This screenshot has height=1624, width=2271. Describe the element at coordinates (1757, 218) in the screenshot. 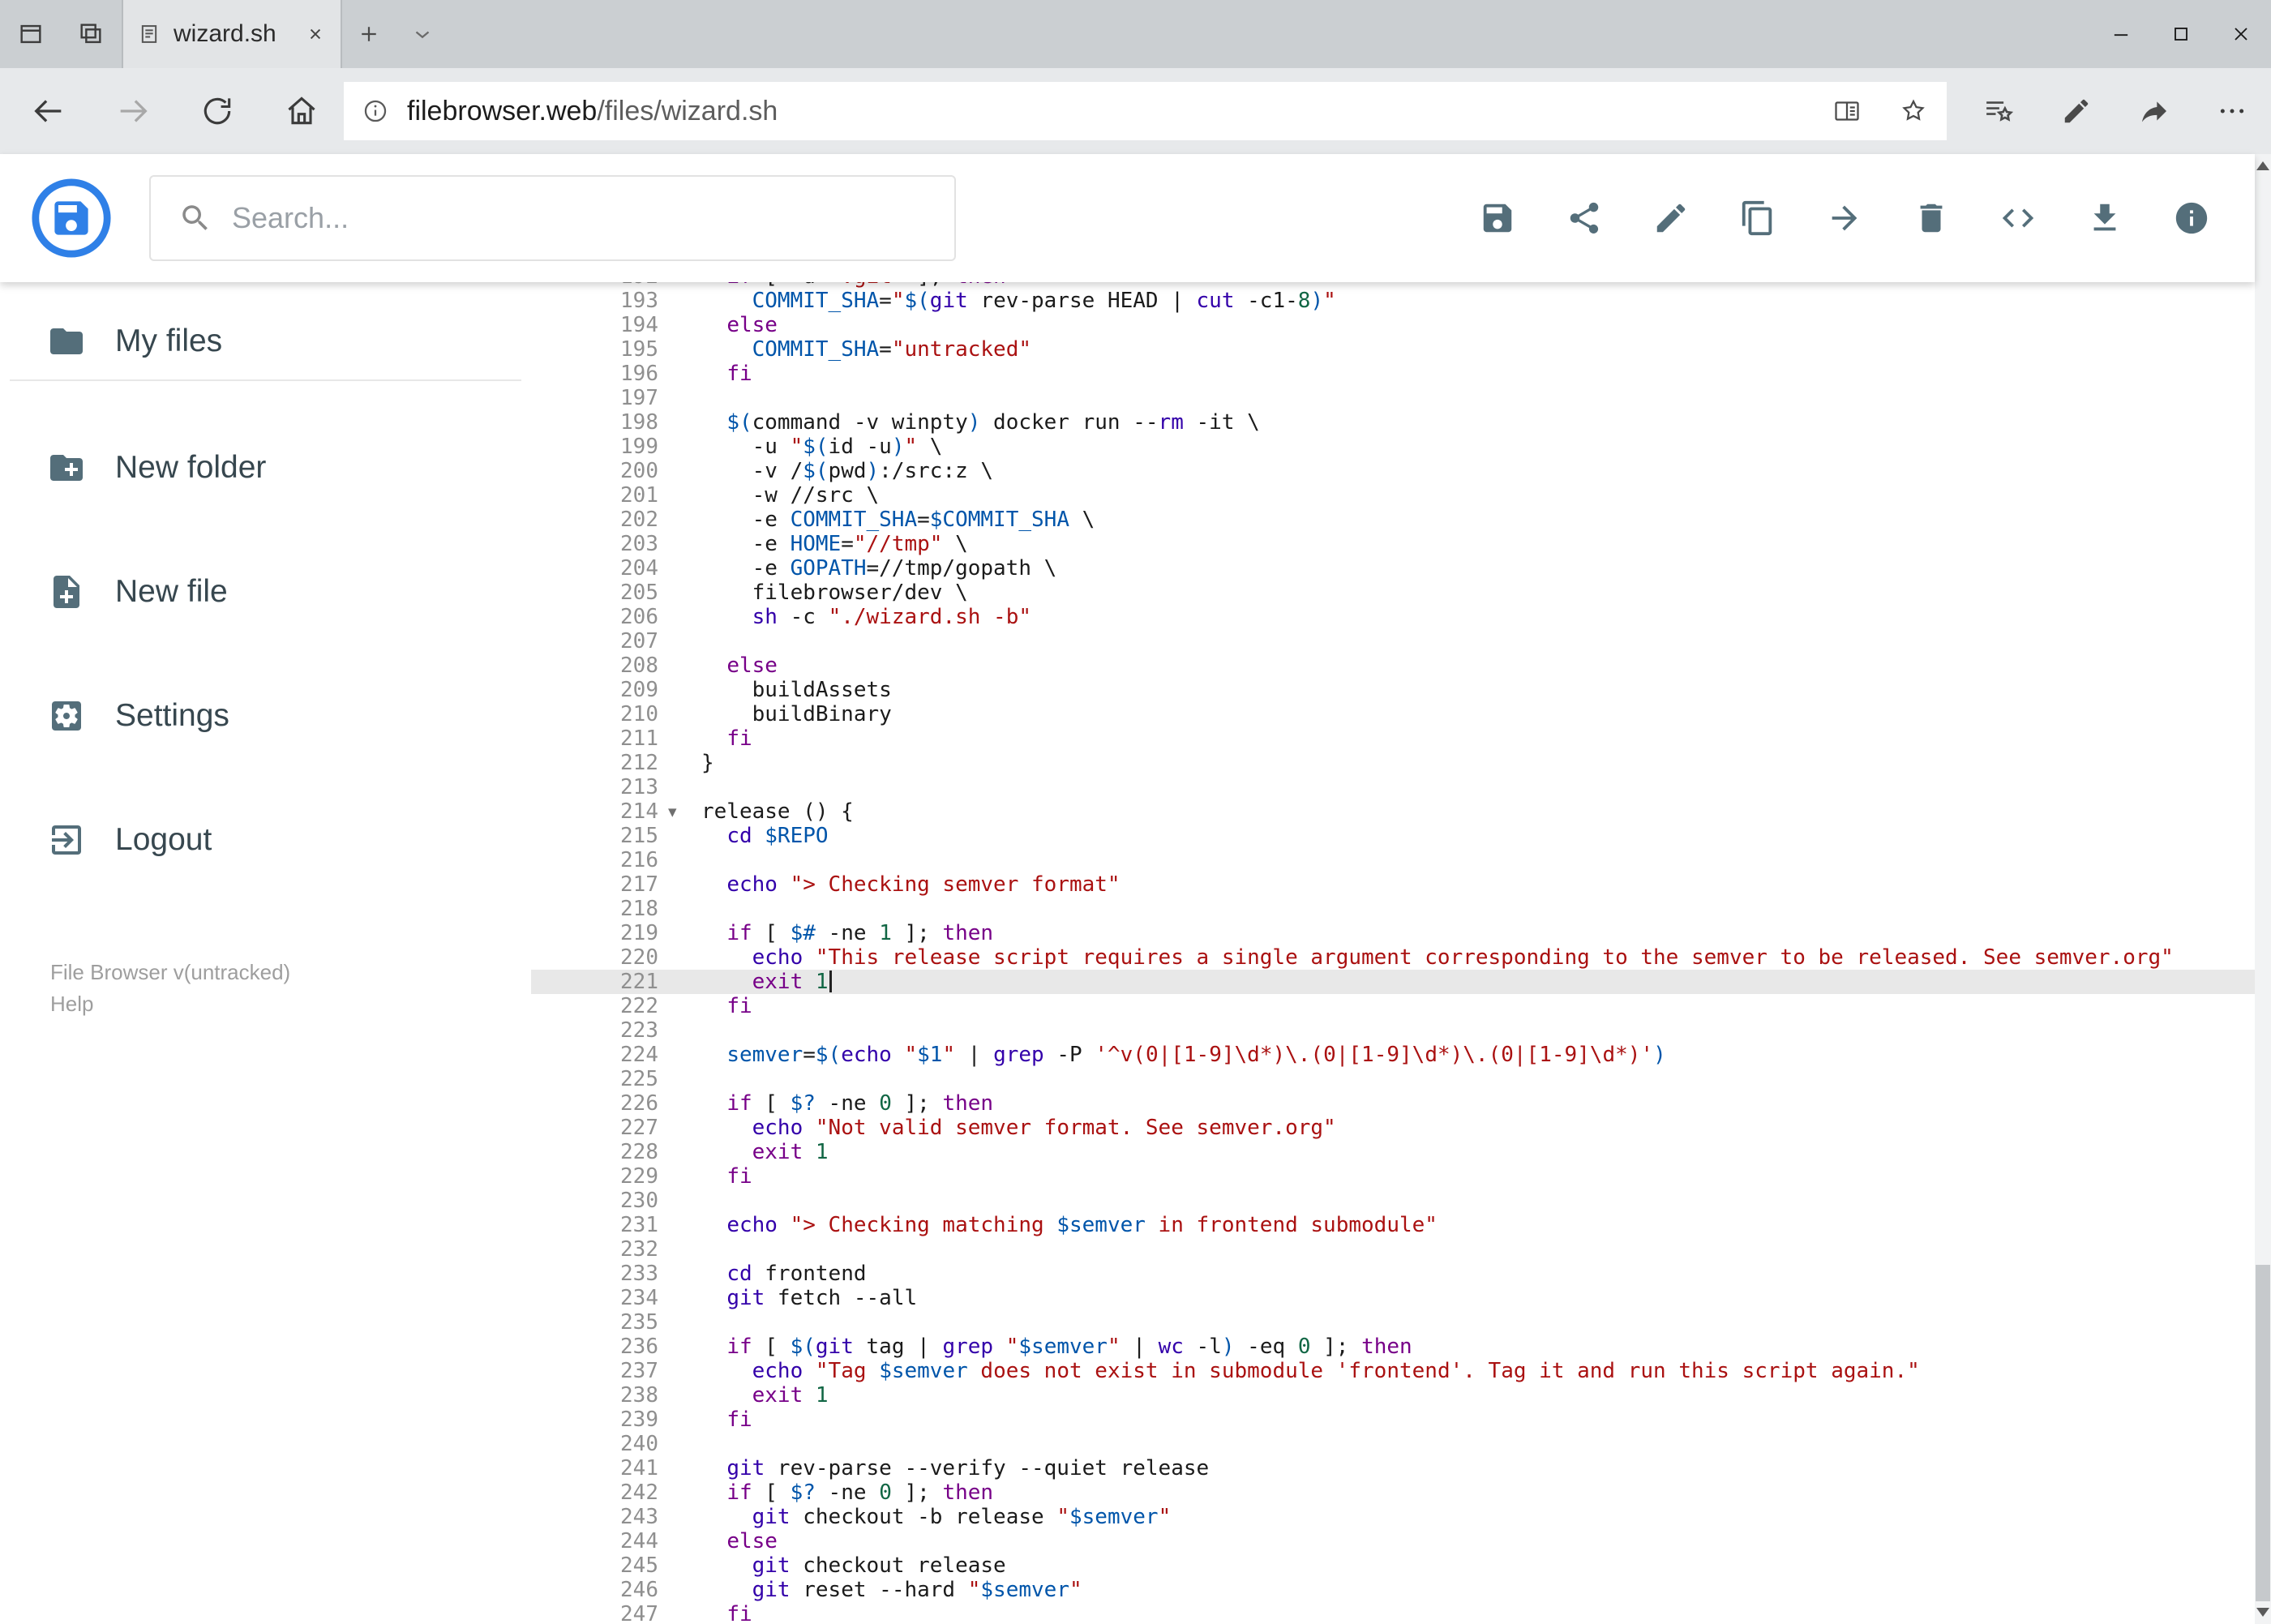

I see `copy-button` at that location.